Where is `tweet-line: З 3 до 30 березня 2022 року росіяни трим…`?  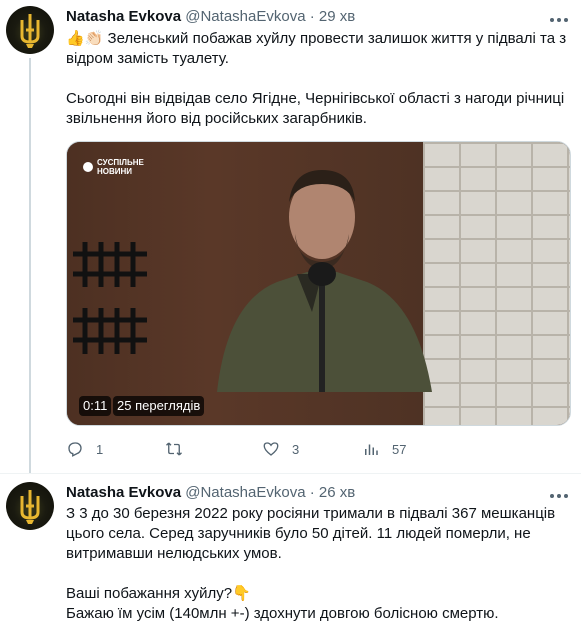
tweet-line: З 3 до 30 березня 2022 року росіяни трим… is located at coordinates (311, 513).